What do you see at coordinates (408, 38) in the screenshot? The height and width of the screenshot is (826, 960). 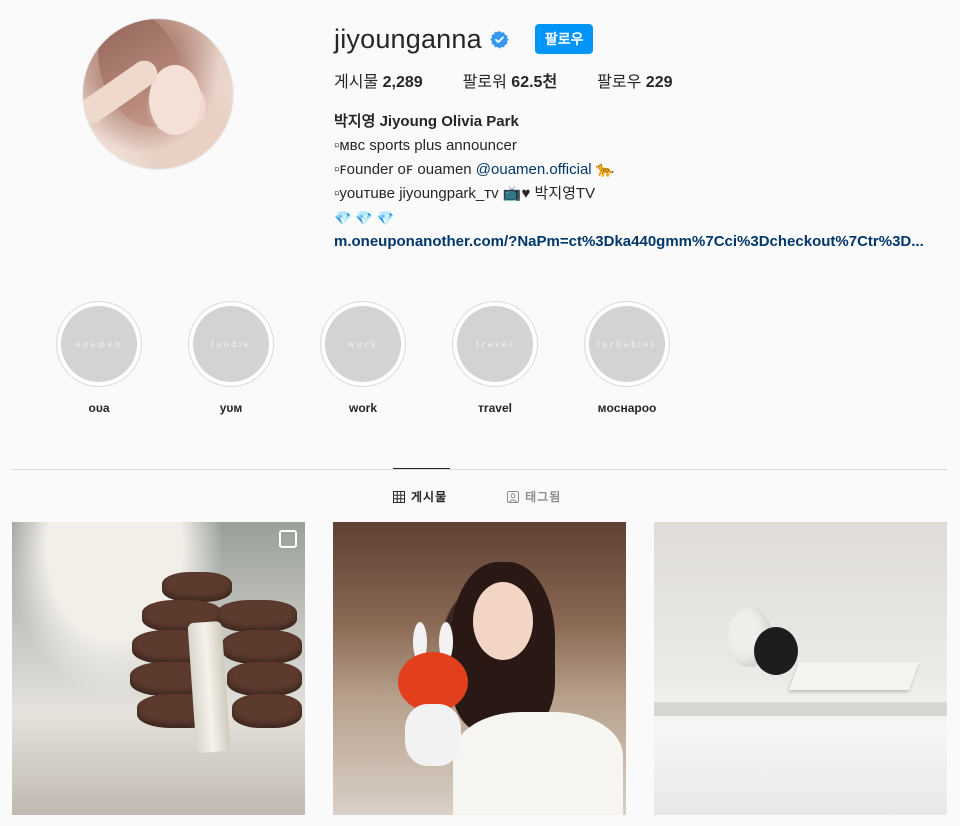 I see `username: jiyounganna` at bounding box center [408, 38].